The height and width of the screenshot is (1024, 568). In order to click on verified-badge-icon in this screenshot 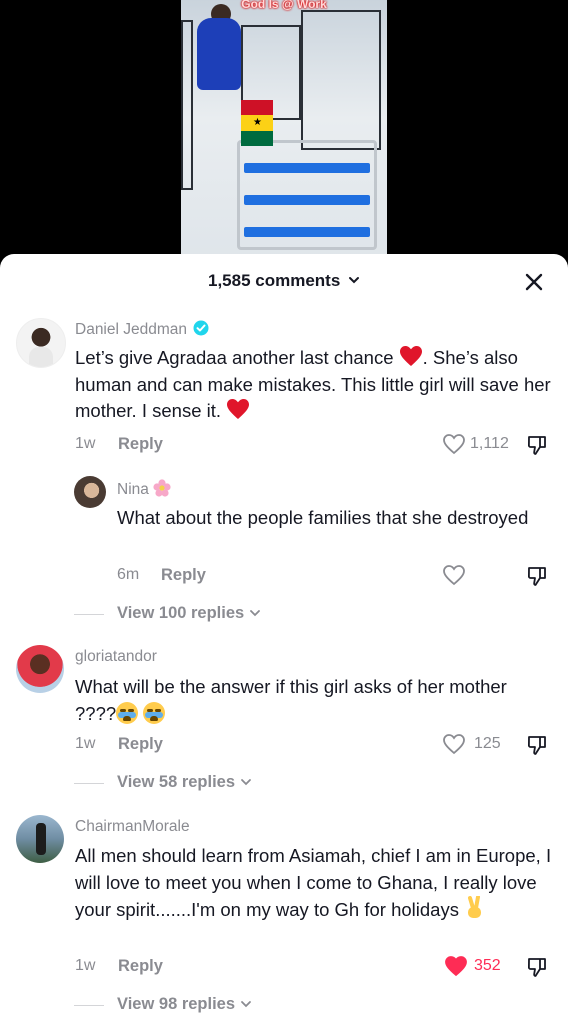, I will do `click(201, 328)`.